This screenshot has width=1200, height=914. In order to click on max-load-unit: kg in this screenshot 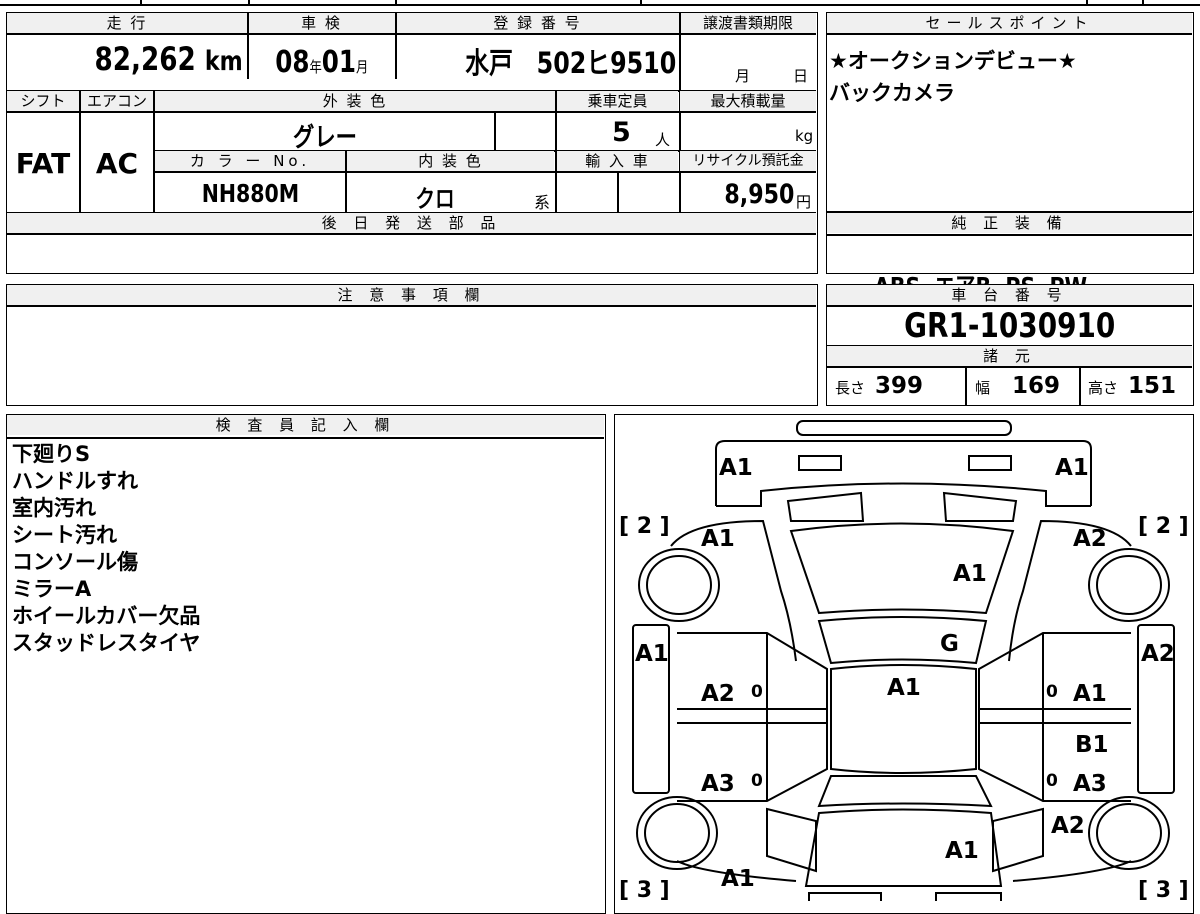, I will do `click(804, 136)`.